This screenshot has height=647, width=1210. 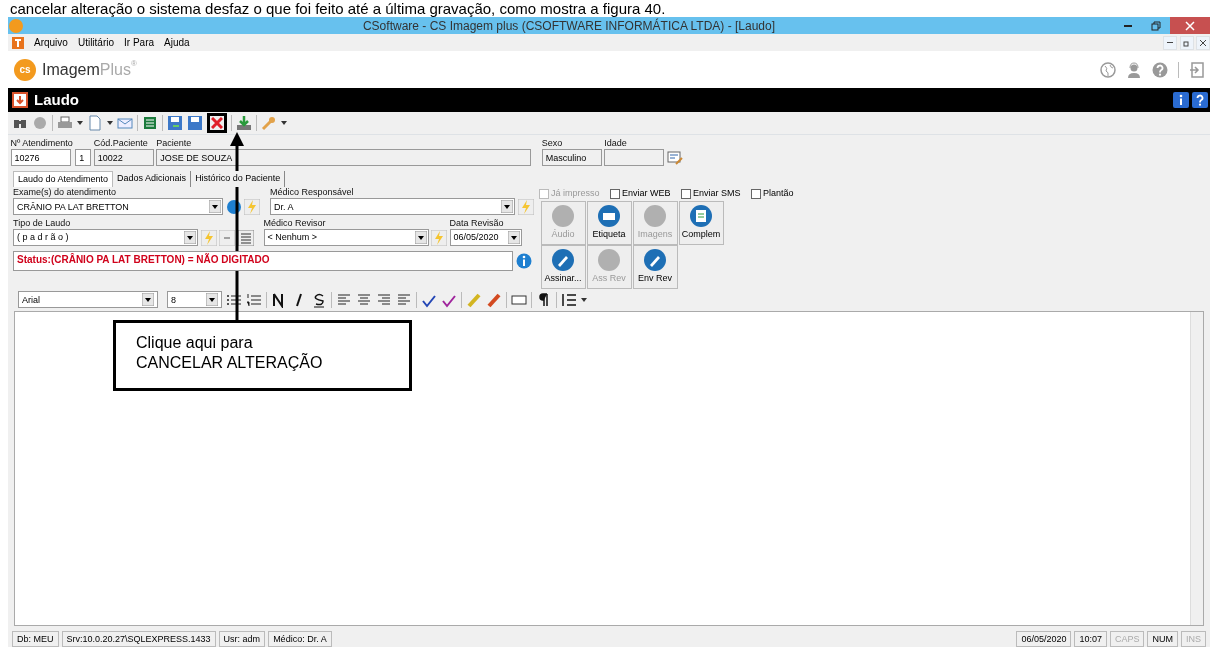 I want to click on menu-item: Ajuda, so click(x=177, y=42).